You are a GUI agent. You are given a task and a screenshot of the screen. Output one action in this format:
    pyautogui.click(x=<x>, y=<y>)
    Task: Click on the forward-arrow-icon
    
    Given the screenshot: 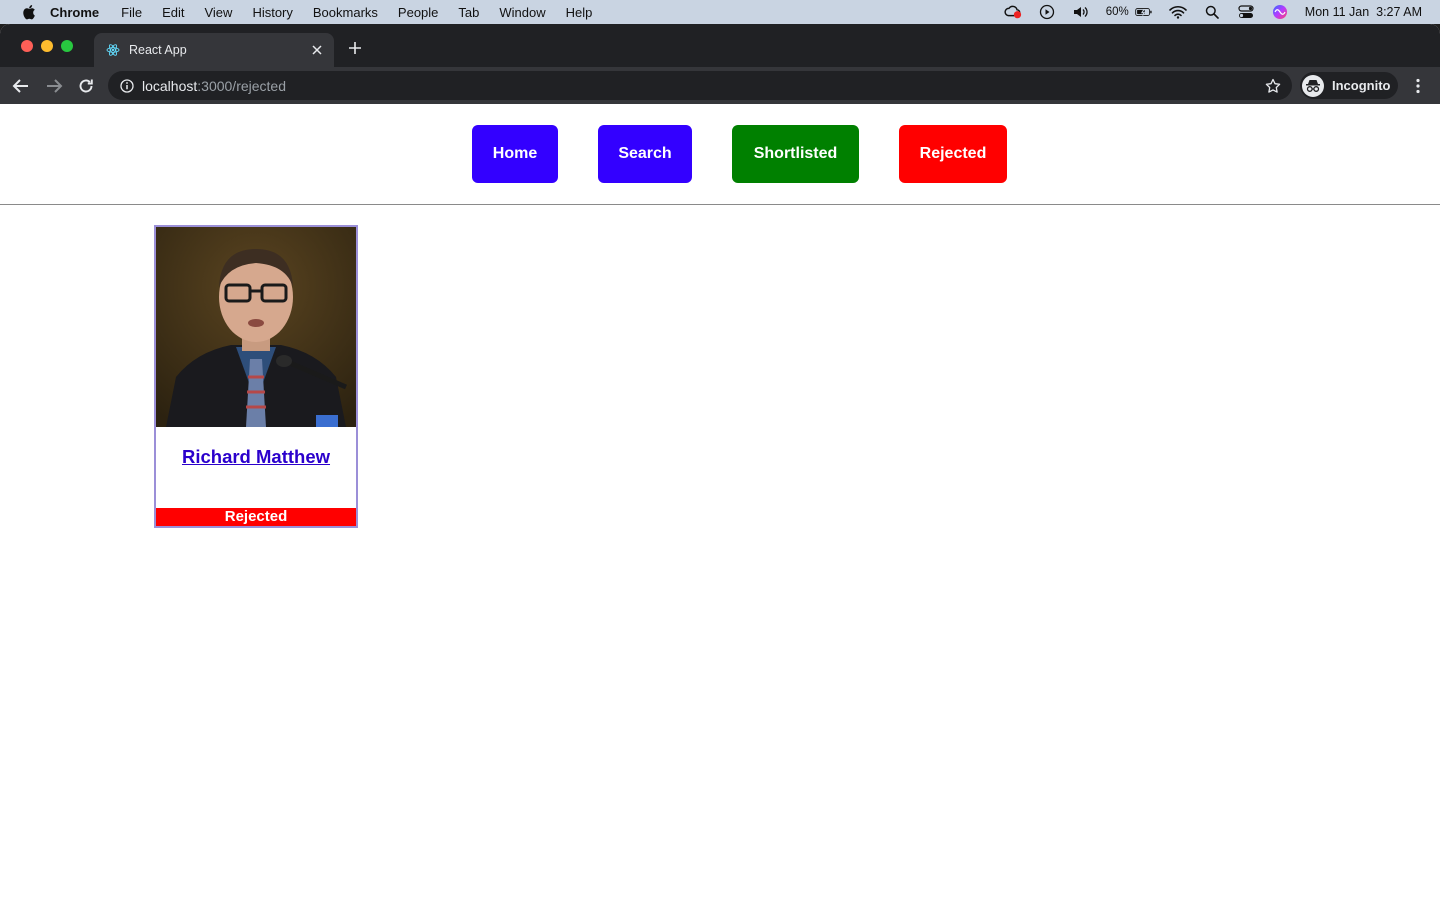 What is the action you would take?
    pyautogui.click(x=54, y=86)
    